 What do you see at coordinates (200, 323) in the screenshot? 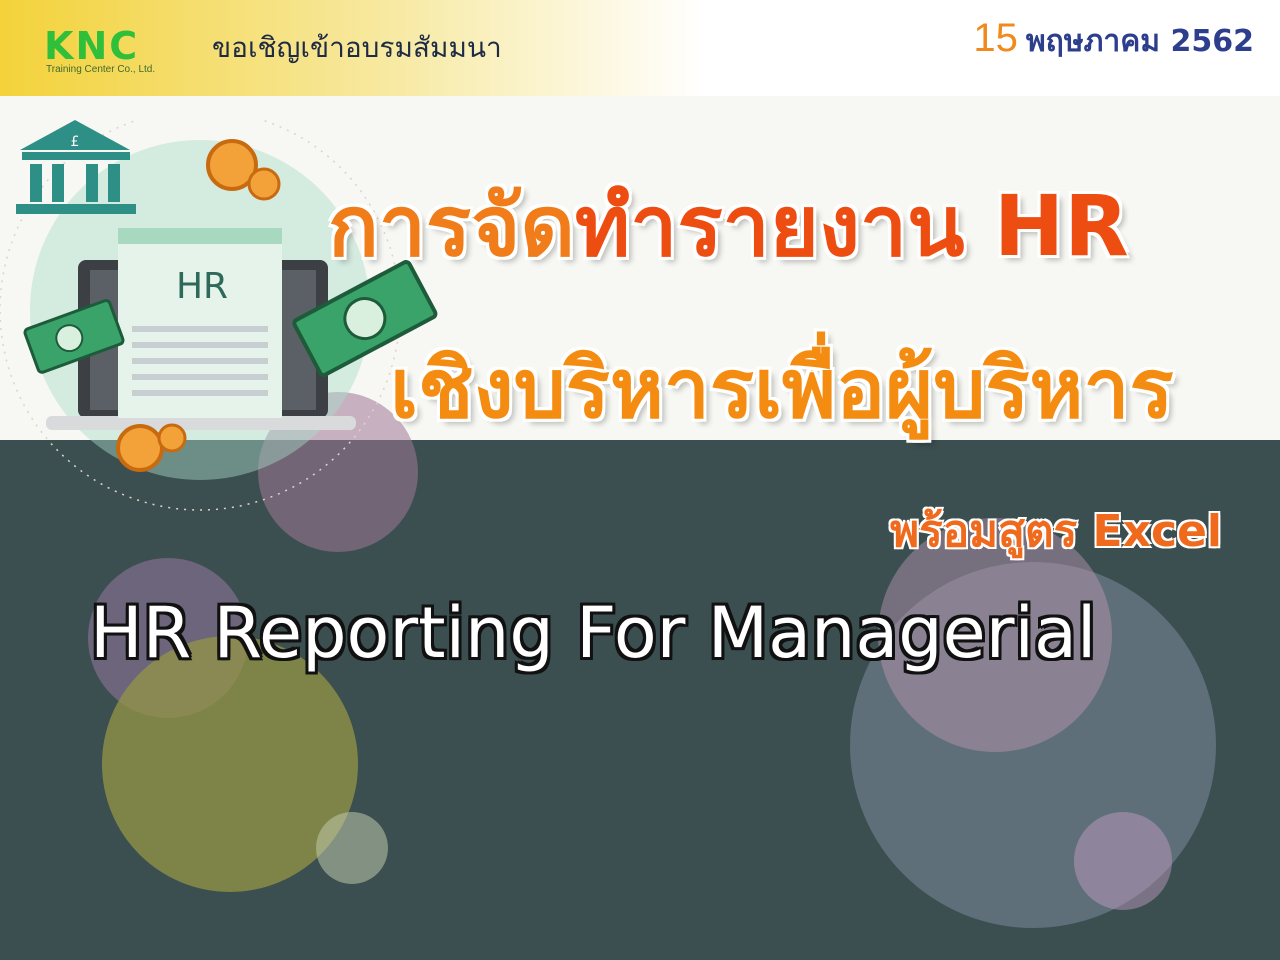
I see `document-icon: HR` at bounding box center [200, 323].